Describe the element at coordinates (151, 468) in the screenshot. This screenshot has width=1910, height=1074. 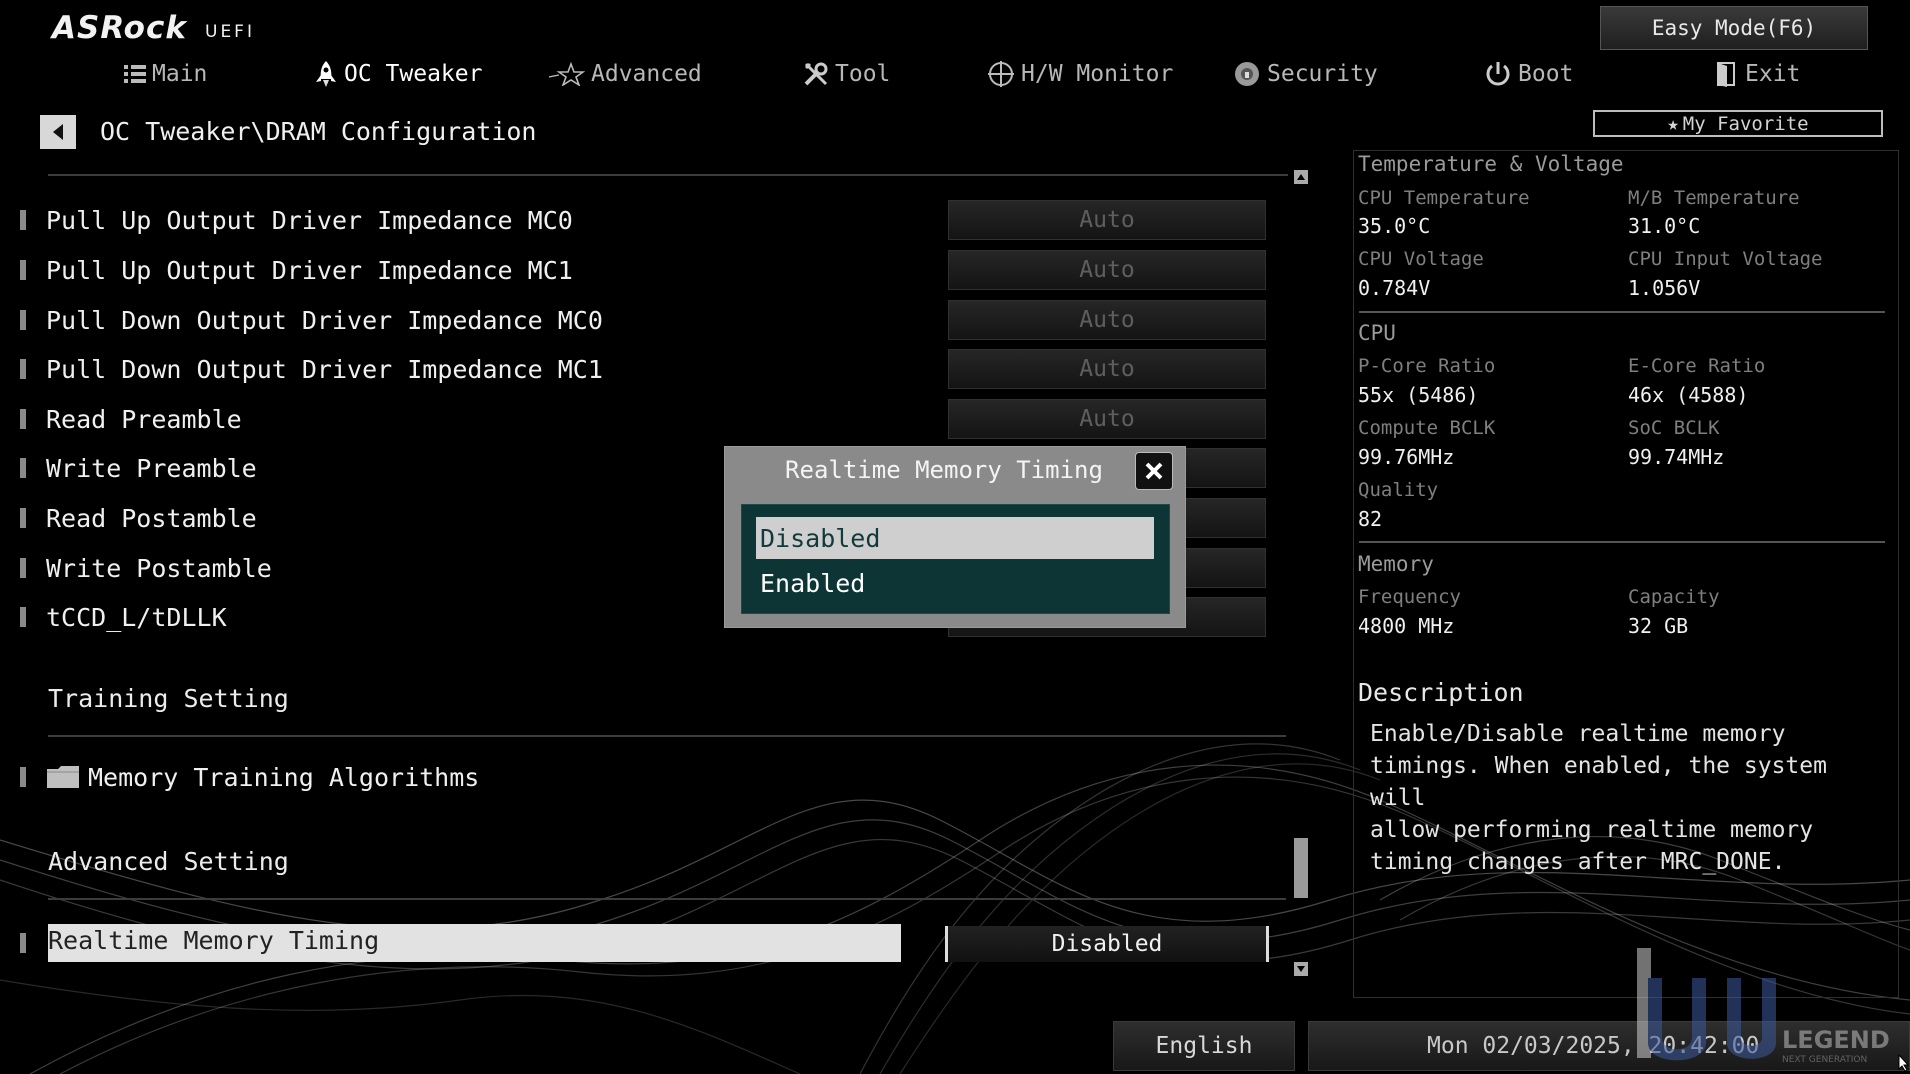
I see `setting-label: Write Preamble` at that location.